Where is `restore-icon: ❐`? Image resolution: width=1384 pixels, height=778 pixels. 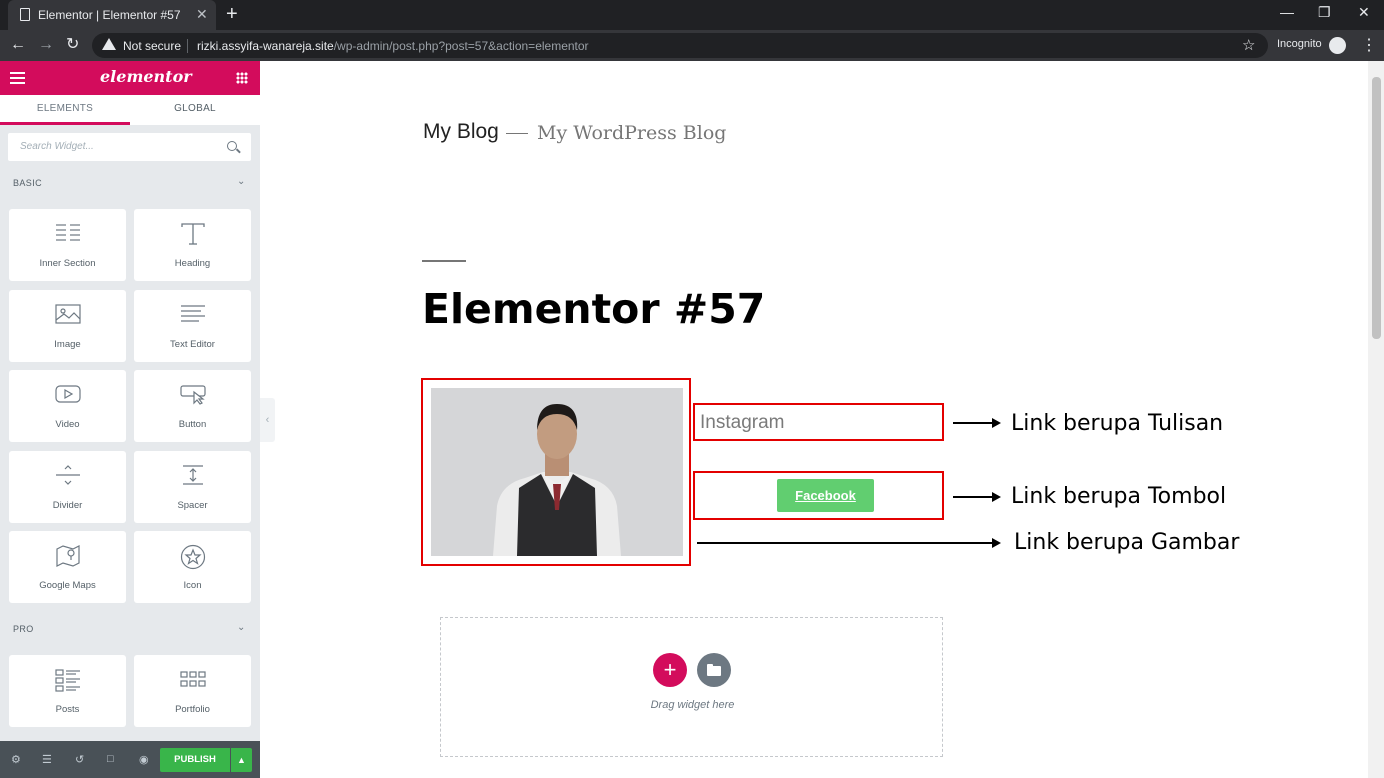 restore-icon: ❐ is located at coordinates (1324, 12).